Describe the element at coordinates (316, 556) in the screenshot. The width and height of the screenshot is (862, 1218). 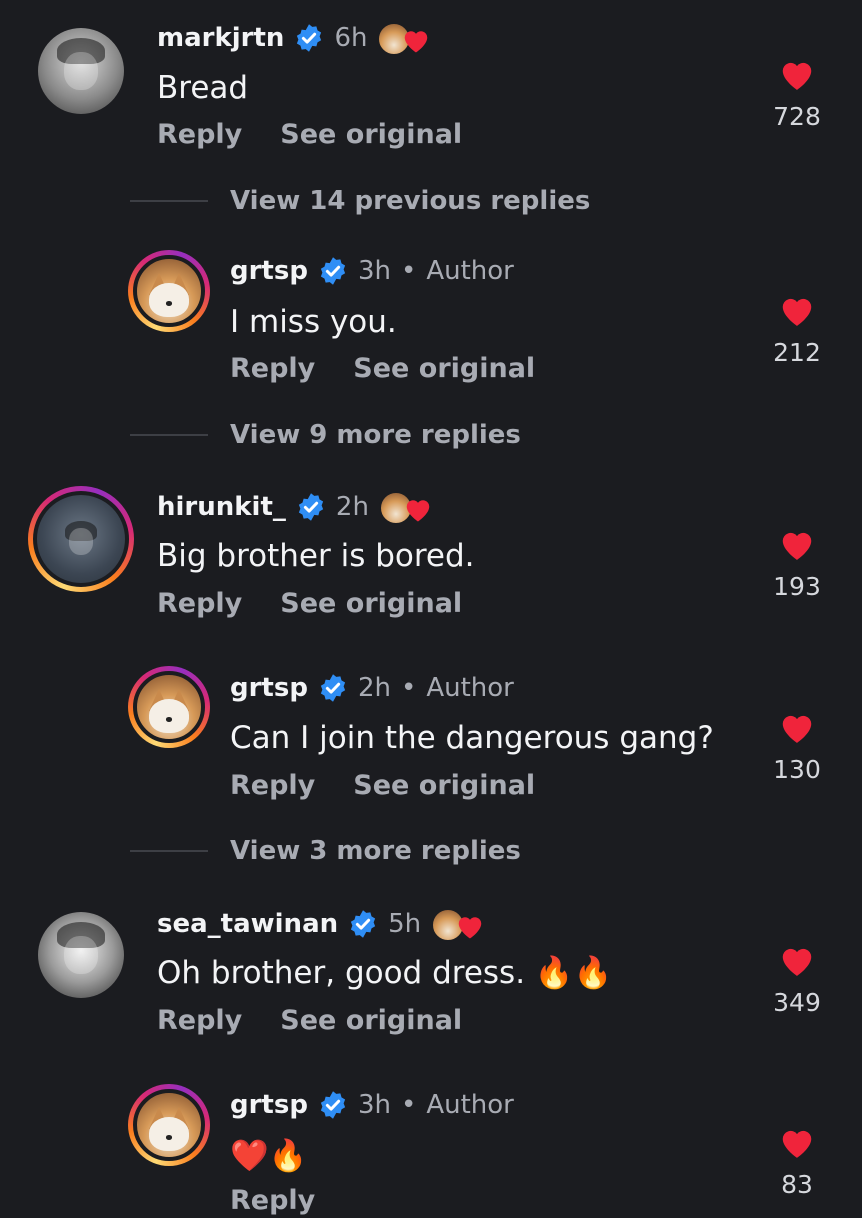
I see `comment-text: Big brother is bored.` at that location.